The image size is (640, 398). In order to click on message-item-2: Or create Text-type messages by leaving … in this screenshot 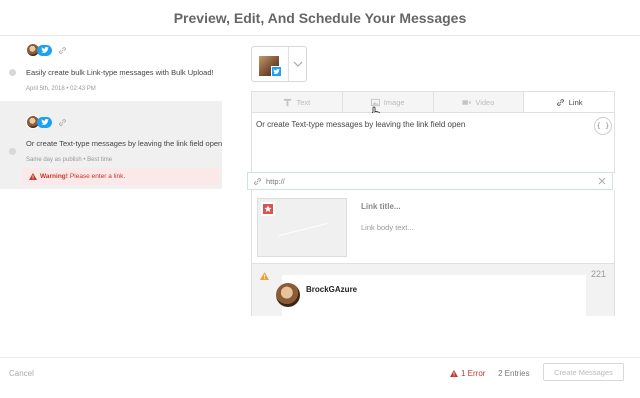, I will do `click(111, 145)`.